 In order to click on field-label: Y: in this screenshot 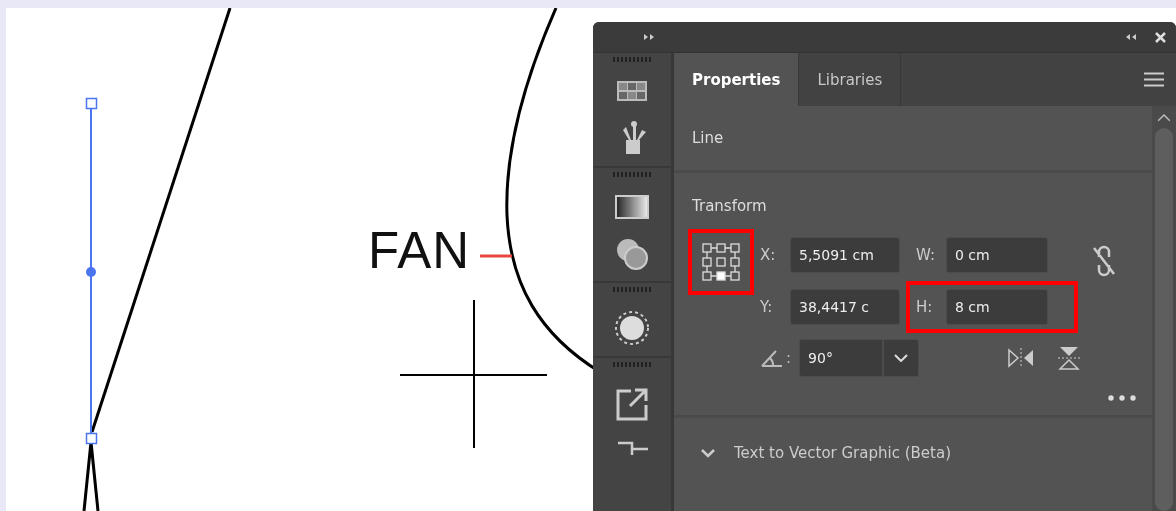, I will do `click(767, 307)`.